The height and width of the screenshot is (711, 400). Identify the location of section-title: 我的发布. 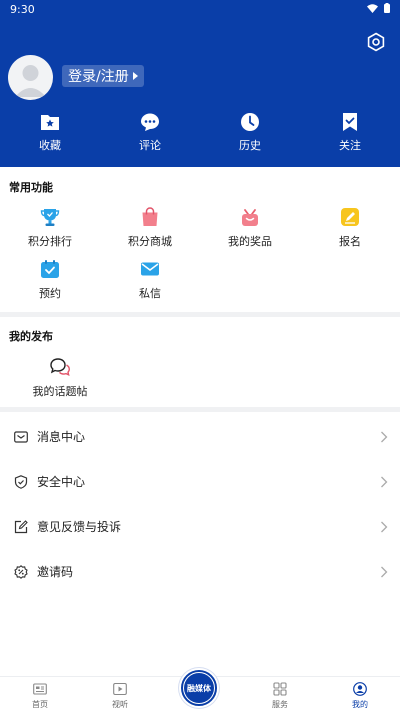
(31, 336).